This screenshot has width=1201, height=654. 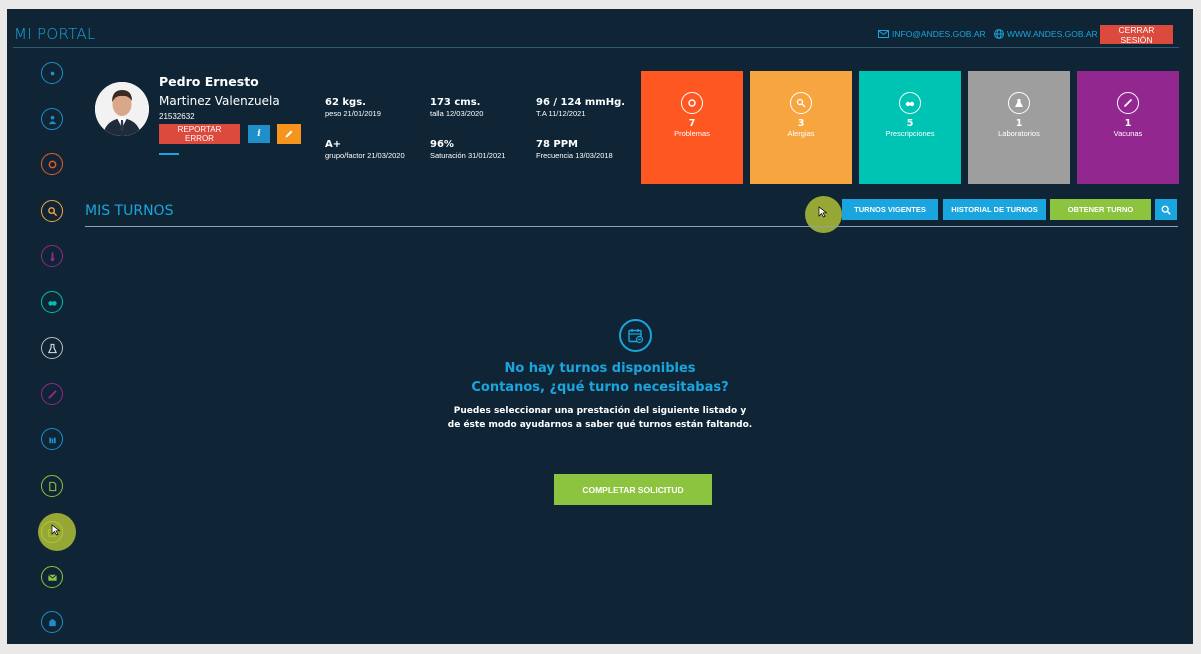 I want to click on email-link: INFO@ANDES.GOB.AR, so click(x=932, y=34).